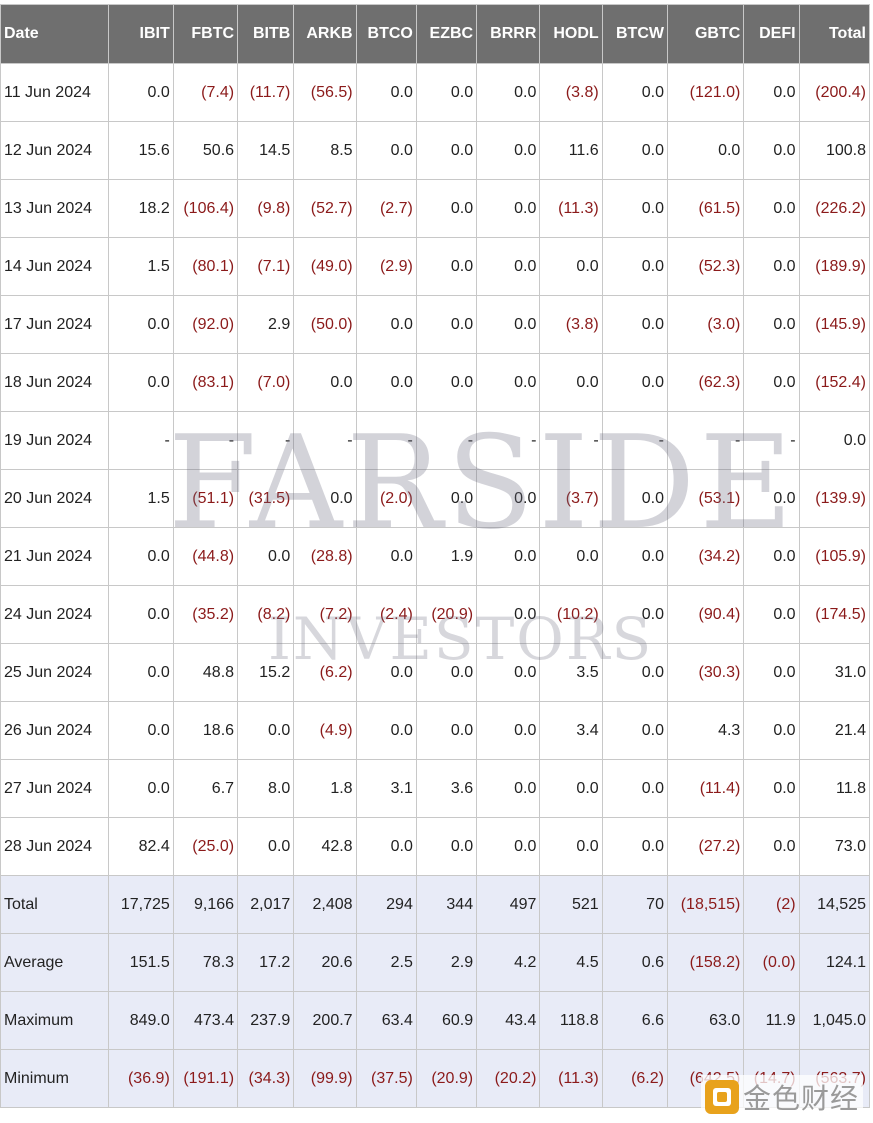 The image size is (873, 1123). Describe the element at coordinates (705, 556) in the screenshot. I see `flow-cell-gbtc: (34.2)` at that location.